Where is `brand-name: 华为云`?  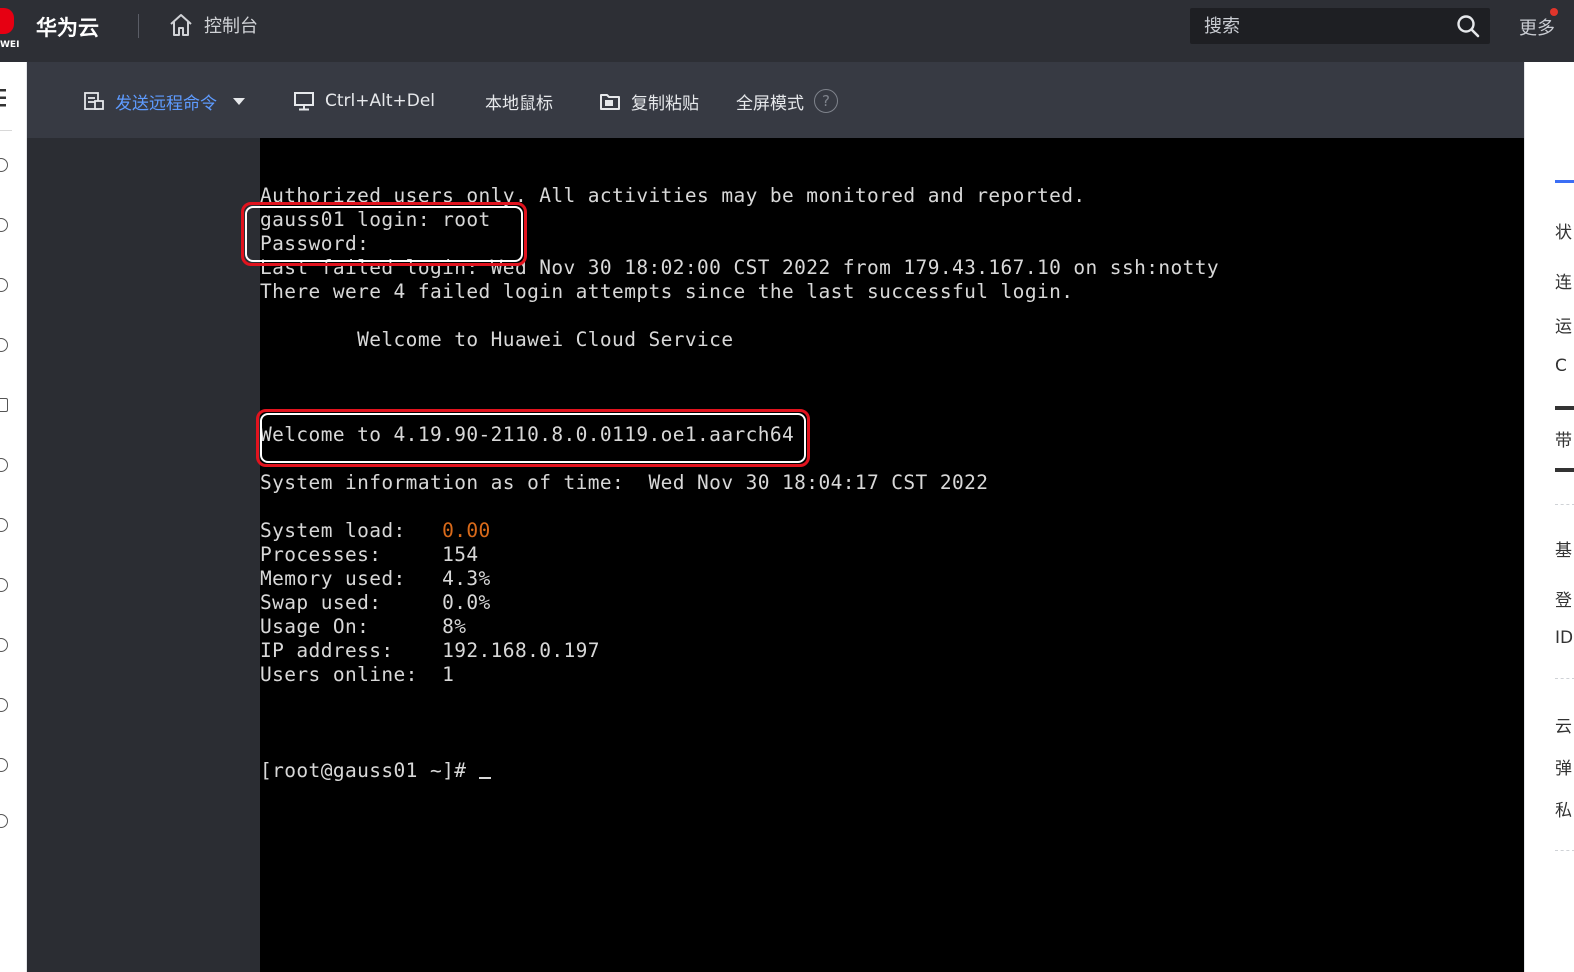
brand-name: 华为云 is located at coordinates (67, 27).